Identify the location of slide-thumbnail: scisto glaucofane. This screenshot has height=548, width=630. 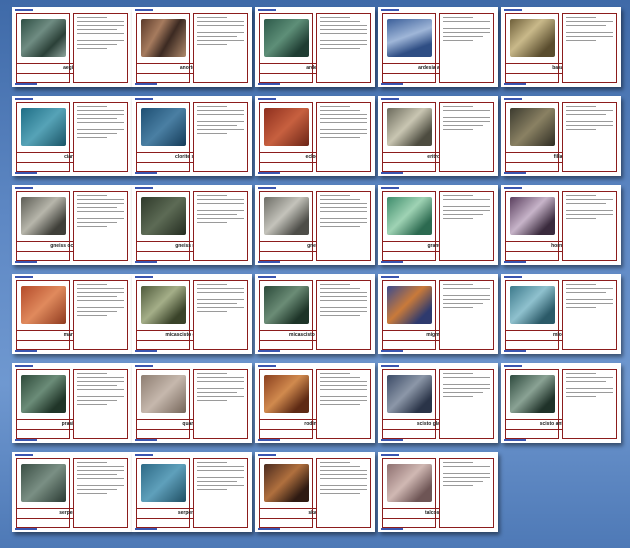
(438, 403).